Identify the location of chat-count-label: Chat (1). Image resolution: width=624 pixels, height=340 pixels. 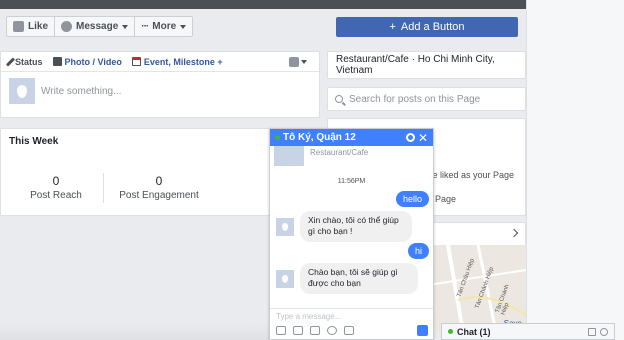
(474, 331).